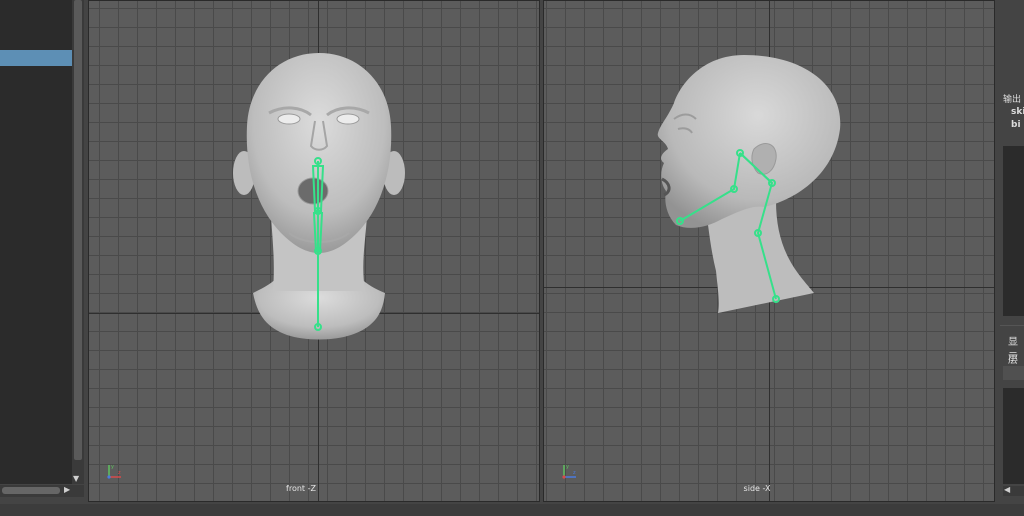 The image size is (1024, 516). What do you see at coordinates (36, 242) in the screenshot?
I see `outliner-list` at bounding box center [36, 242].